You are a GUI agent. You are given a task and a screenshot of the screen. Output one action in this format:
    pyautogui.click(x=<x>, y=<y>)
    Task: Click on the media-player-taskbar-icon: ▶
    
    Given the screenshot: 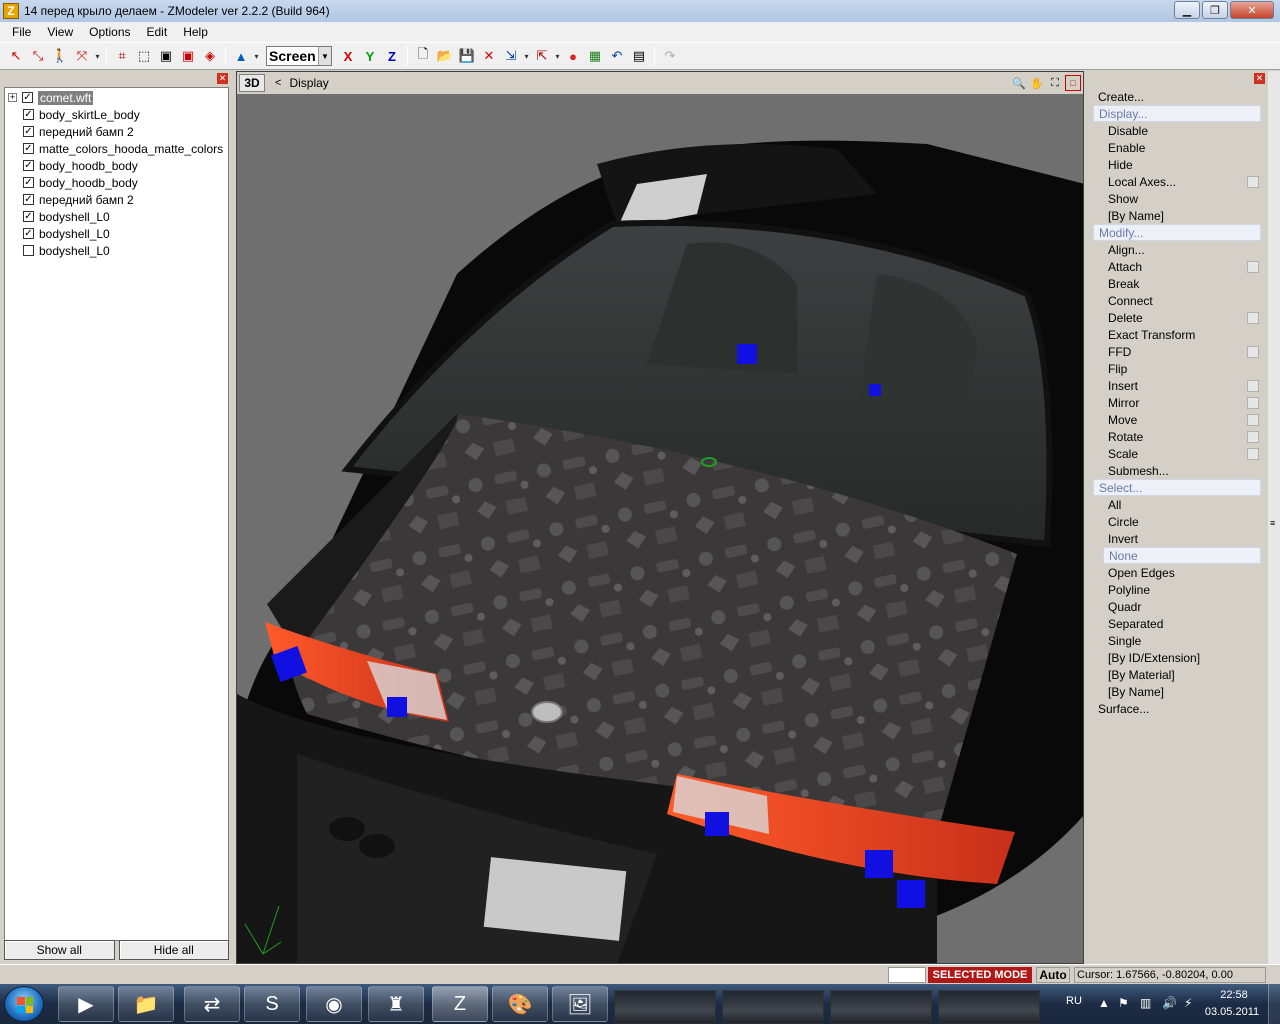 What is the action you would take?
    pyautogui.click(x=86, y=1004)
    